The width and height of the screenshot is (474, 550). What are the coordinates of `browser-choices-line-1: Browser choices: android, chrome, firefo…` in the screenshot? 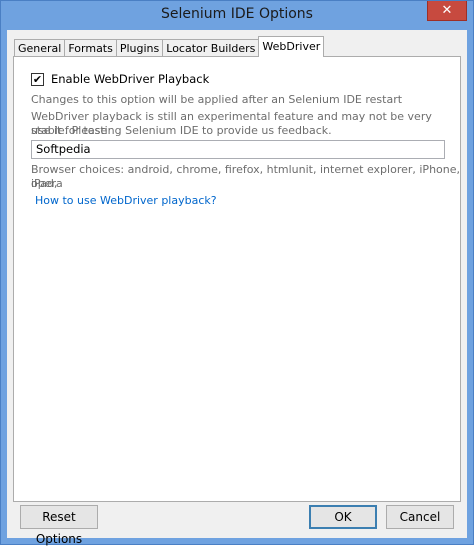 It's located at (246, 176).